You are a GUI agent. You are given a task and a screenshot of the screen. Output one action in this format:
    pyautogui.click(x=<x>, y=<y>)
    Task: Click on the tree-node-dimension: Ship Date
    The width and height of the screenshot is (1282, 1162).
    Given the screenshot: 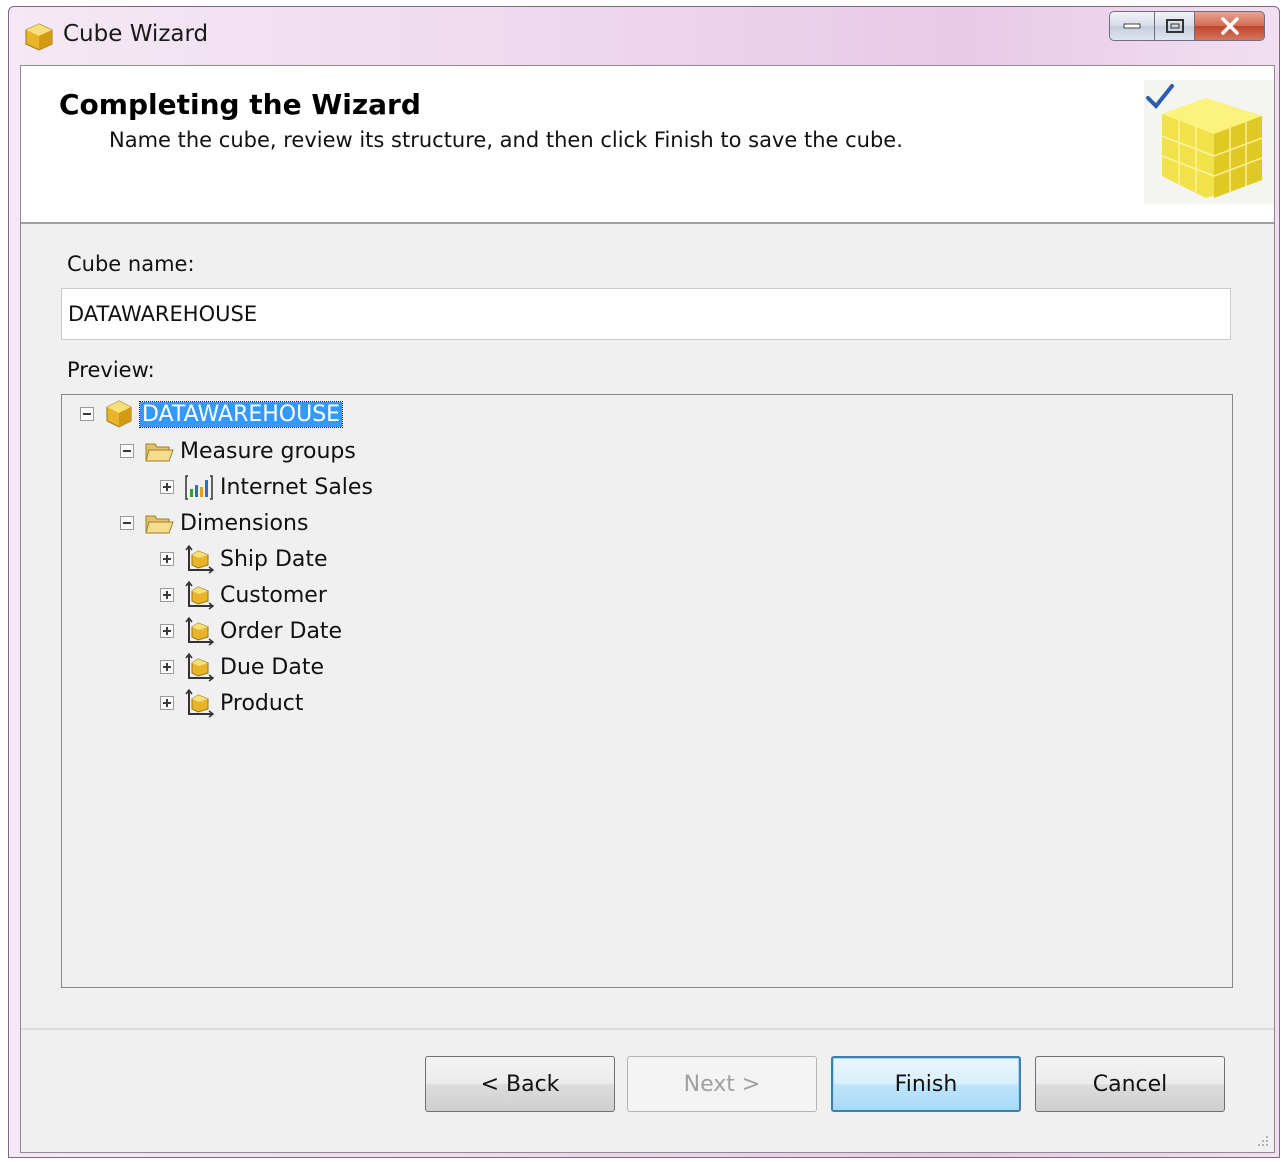 What is the action you would take?
    pyautogui.click(x=244, y=559)
    